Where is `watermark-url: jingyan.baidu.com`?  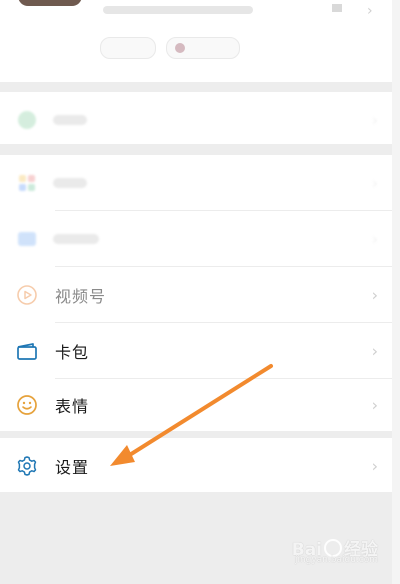
watermark-url: jingyan.baidu.com is located at coordinates (336, 560).